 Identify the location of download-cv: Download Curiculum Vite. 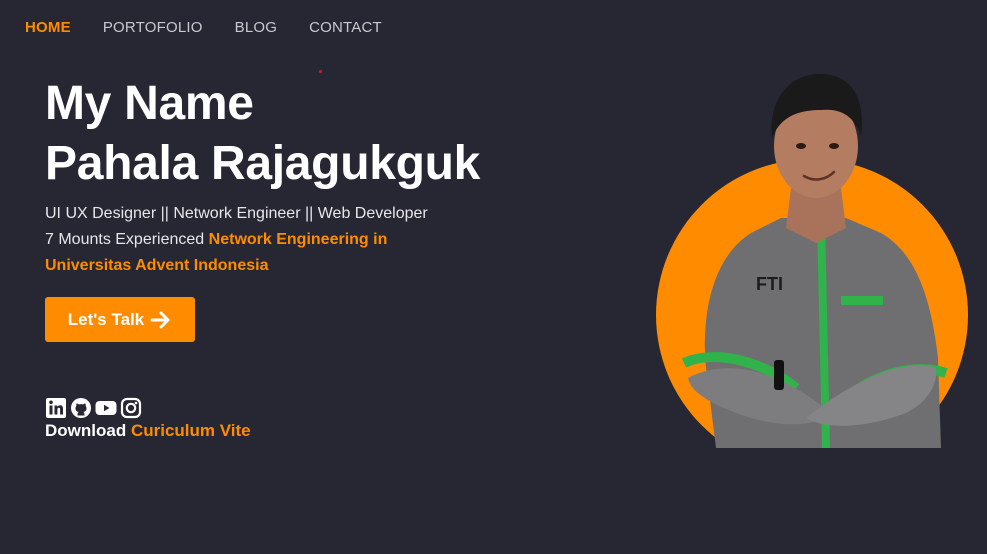
(148, 431).